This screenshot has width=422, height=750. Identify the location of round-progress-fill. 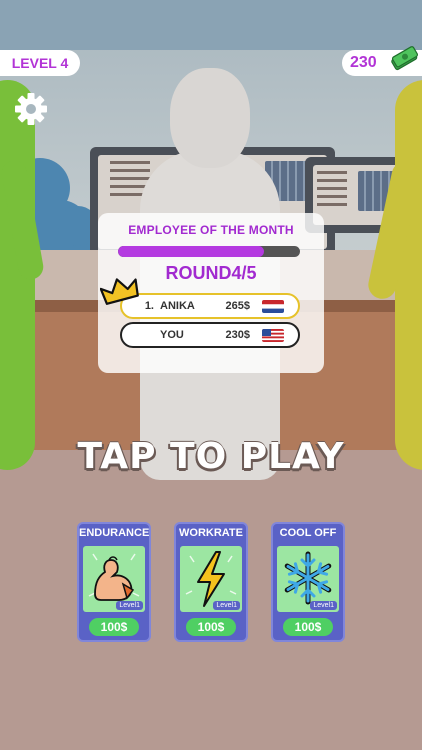
(191, 251).